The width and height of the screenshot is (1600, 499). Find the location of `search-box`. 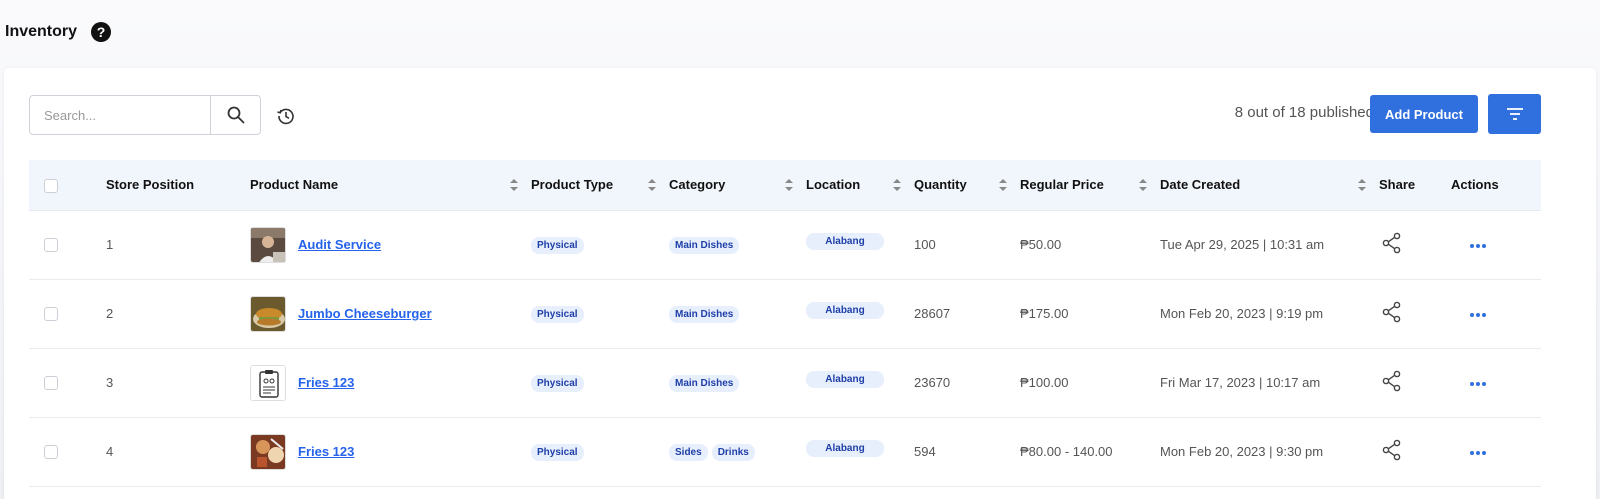

search-box is located at coordinates (145, 115).